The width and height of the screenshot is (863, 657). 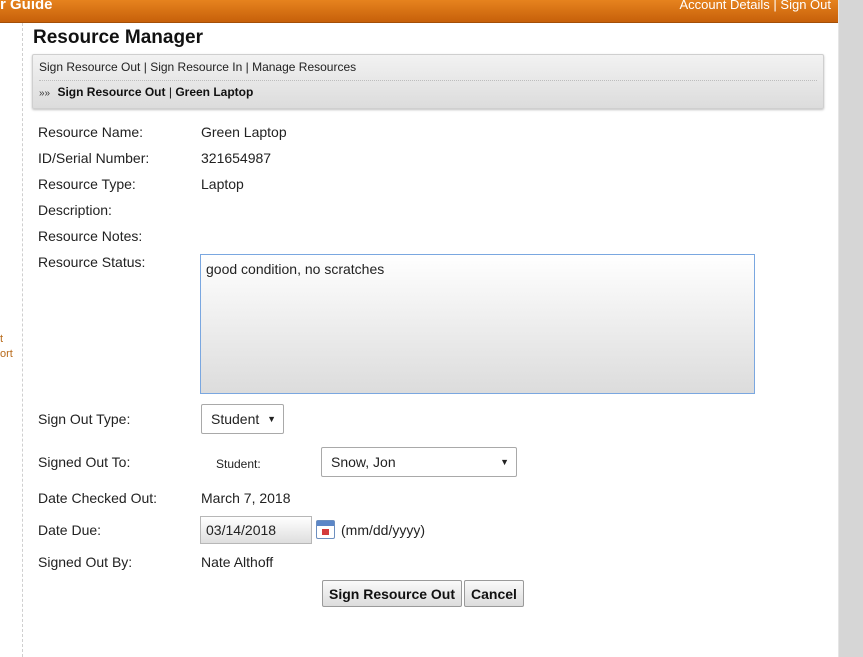 I want to click on serial-number-value: 321654987, so click(x=236, y=158).